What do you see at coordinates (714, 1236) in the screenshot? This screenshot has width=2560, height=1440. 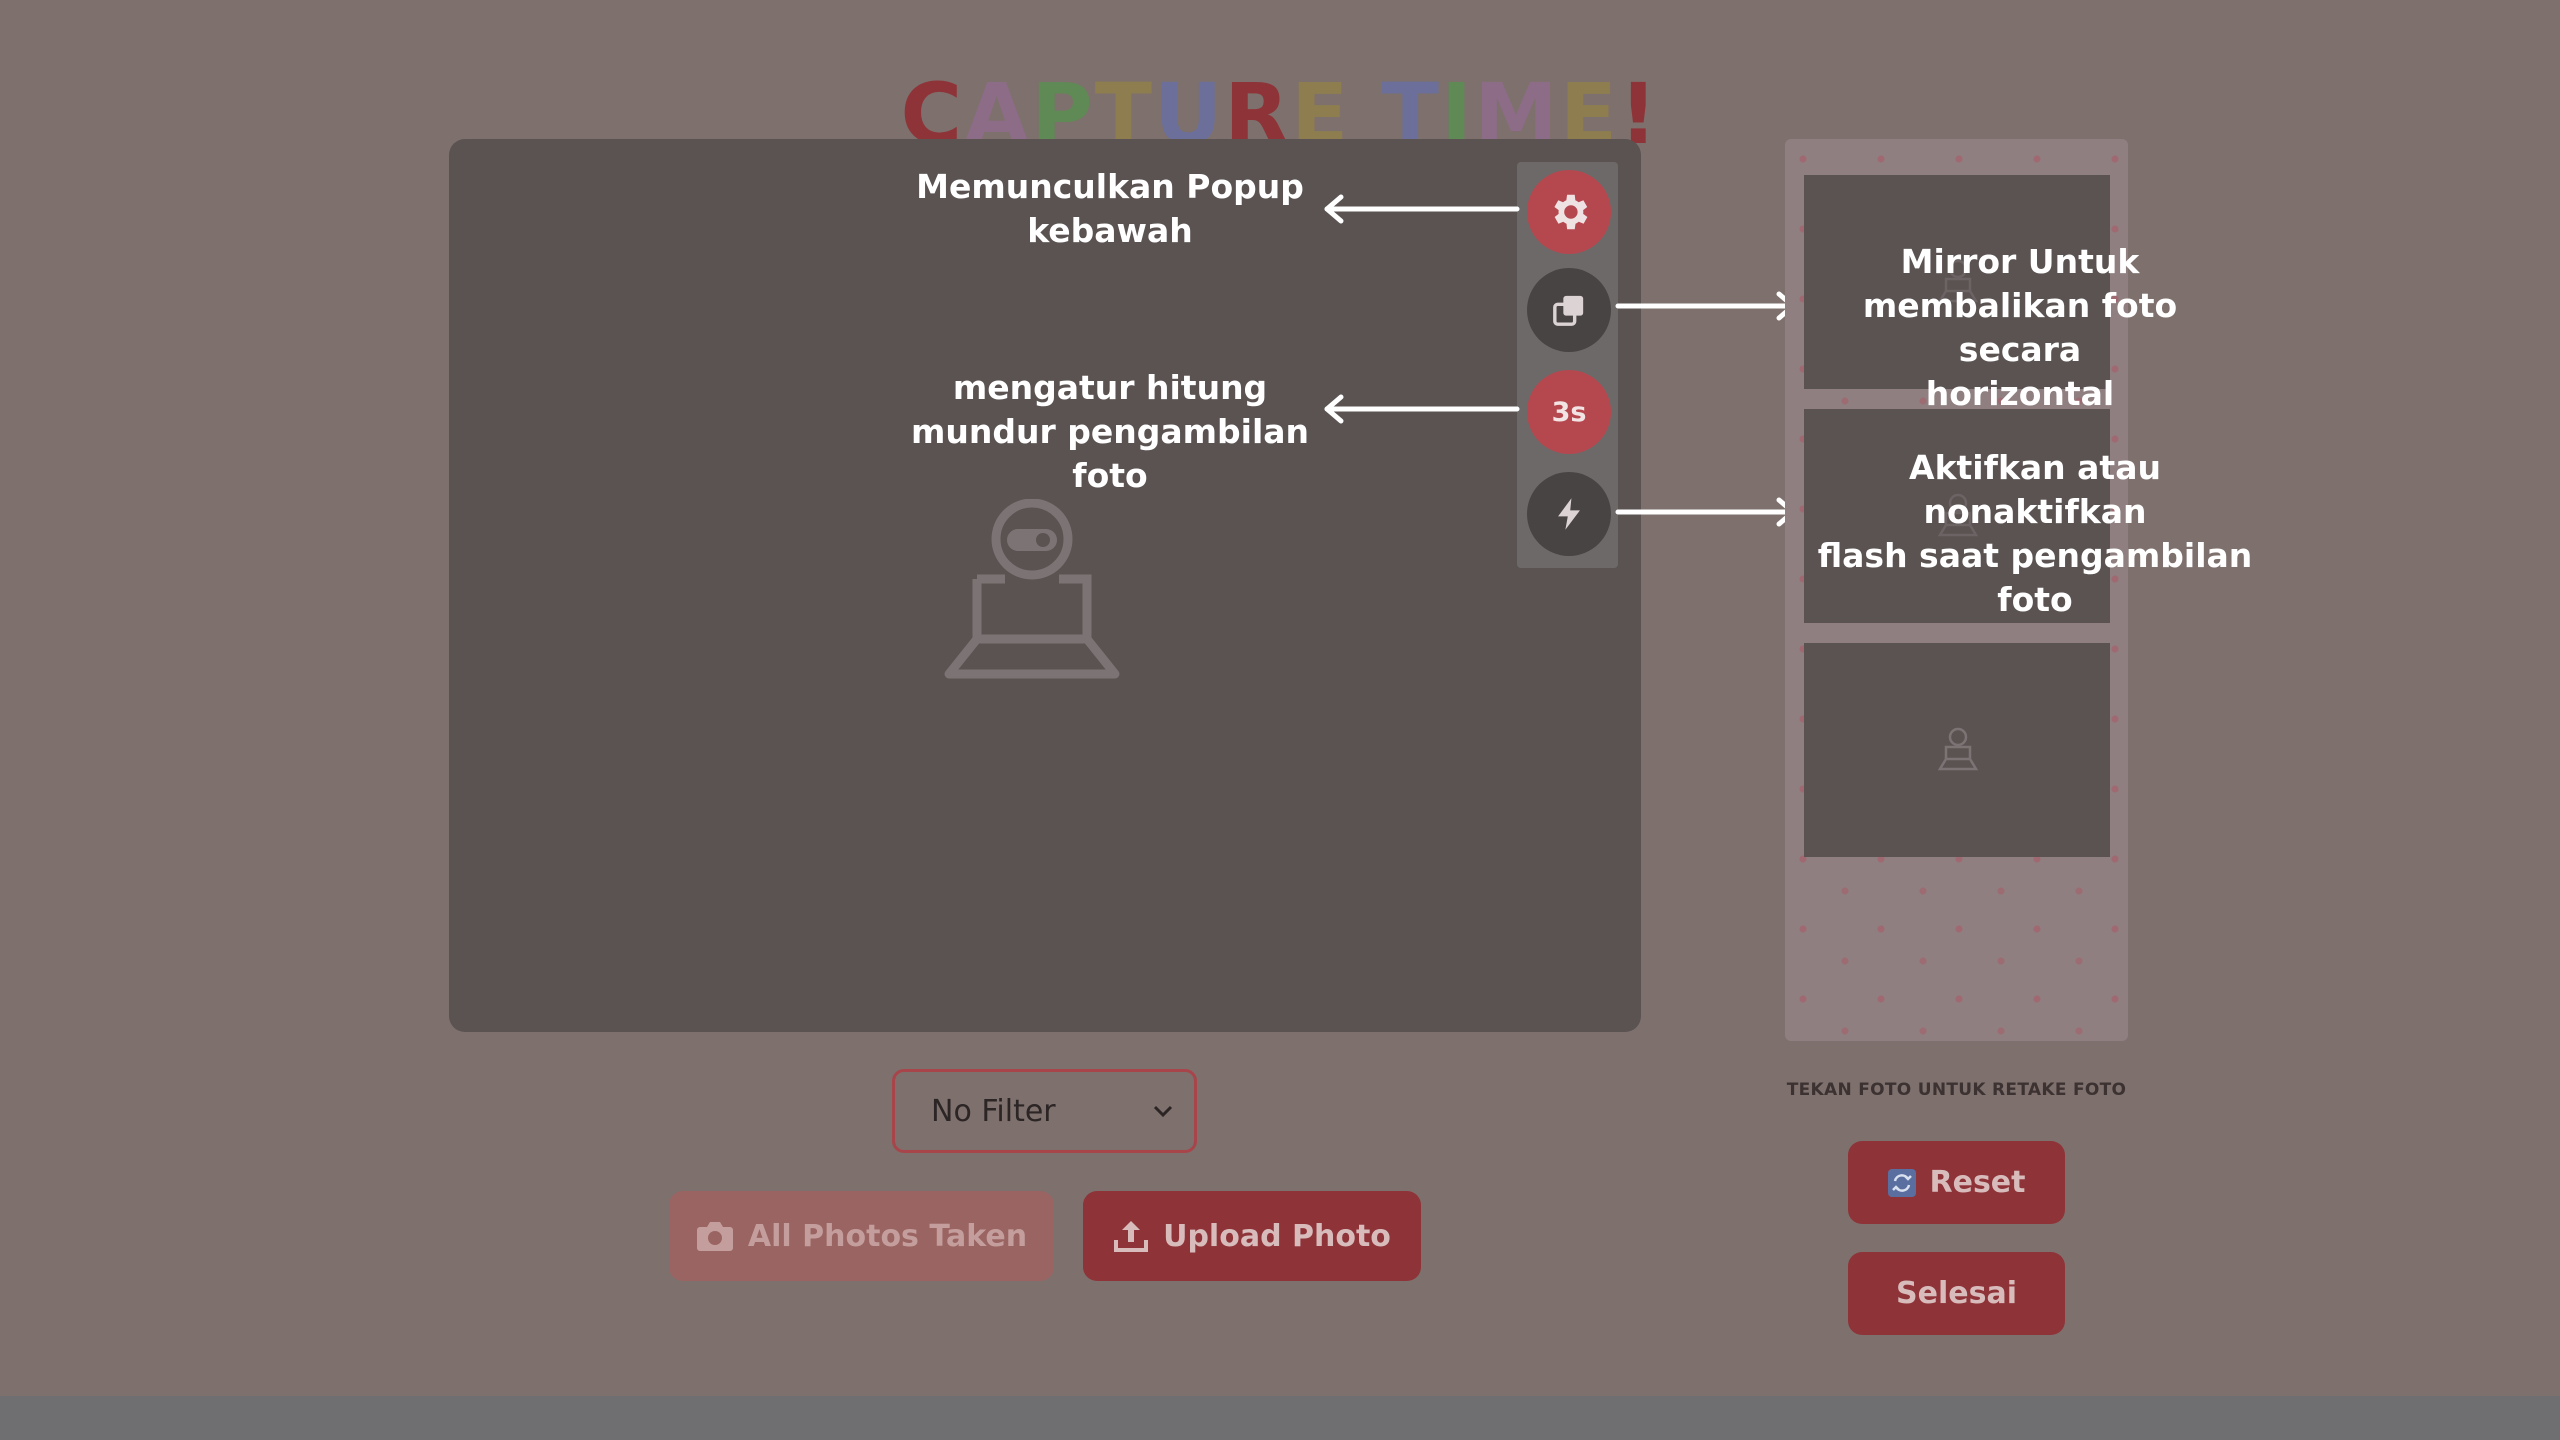 I see `camera-icon` at bounding box center [714, 1236].